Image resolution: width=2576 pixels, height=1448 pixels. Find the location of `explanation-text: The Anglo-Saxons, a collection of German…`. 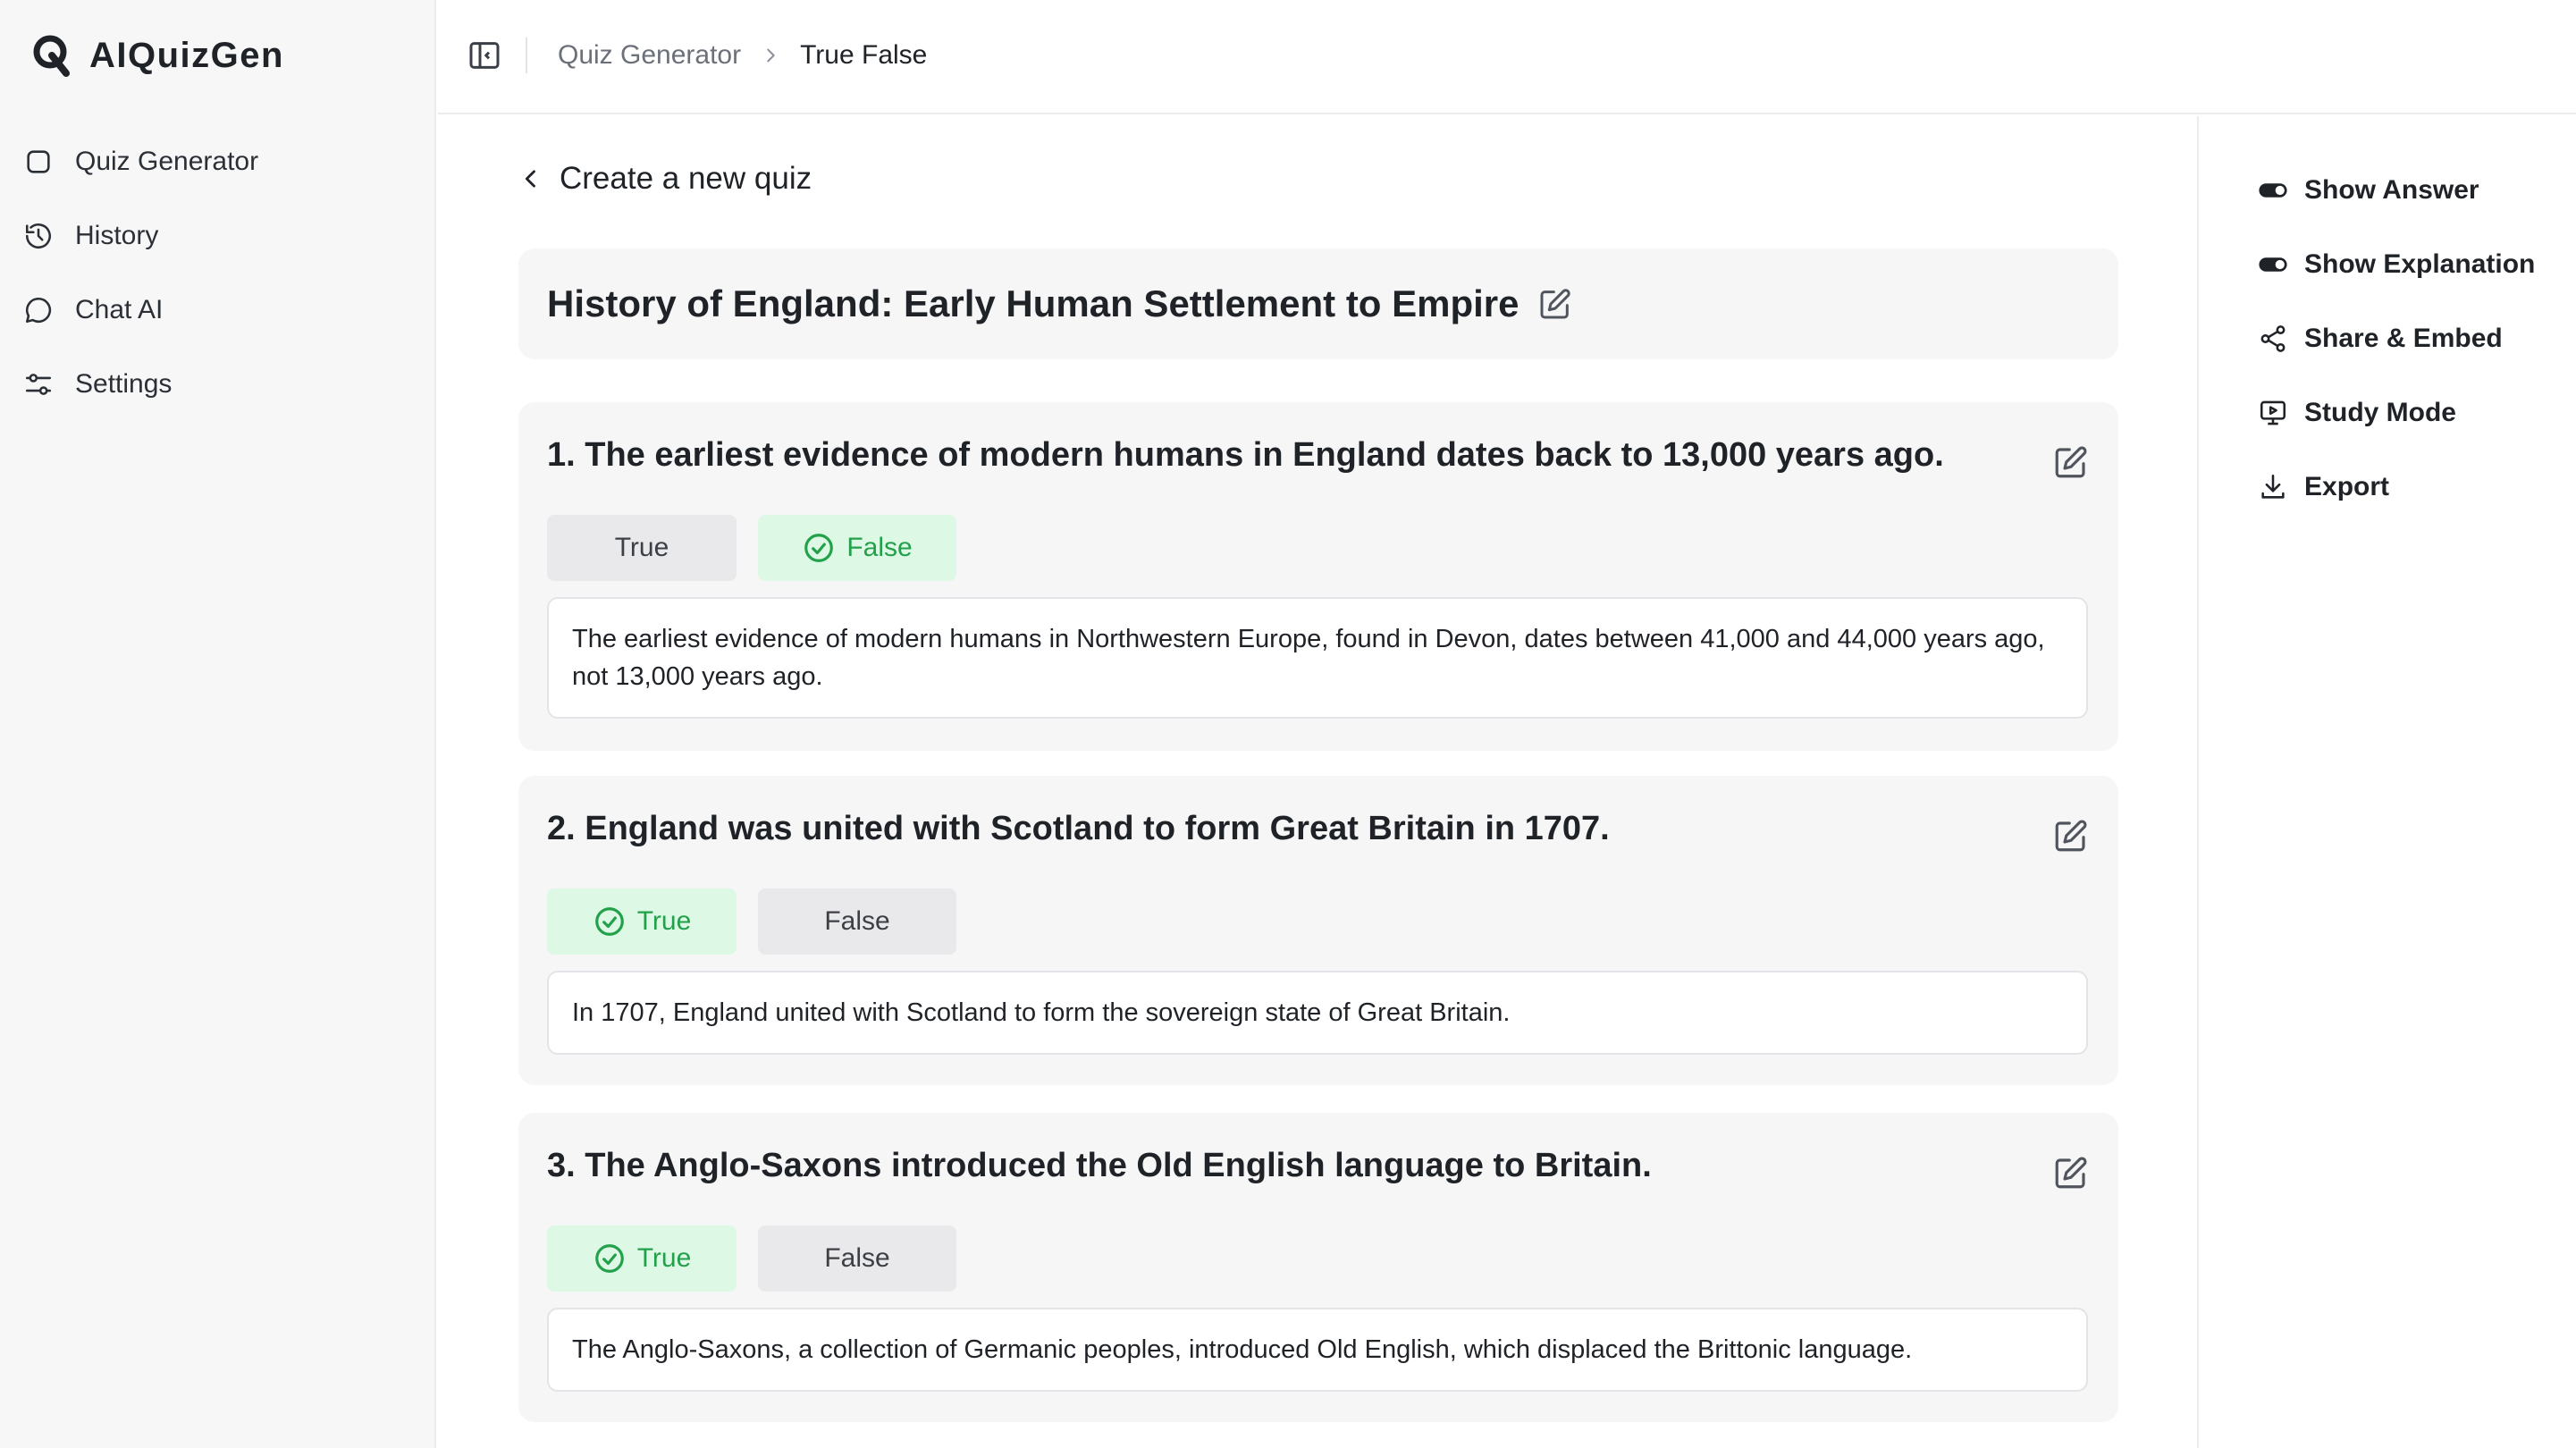

explanation-text: The Anglo-Saxons, a collection of German… is located at coordinates (1243, 1349).